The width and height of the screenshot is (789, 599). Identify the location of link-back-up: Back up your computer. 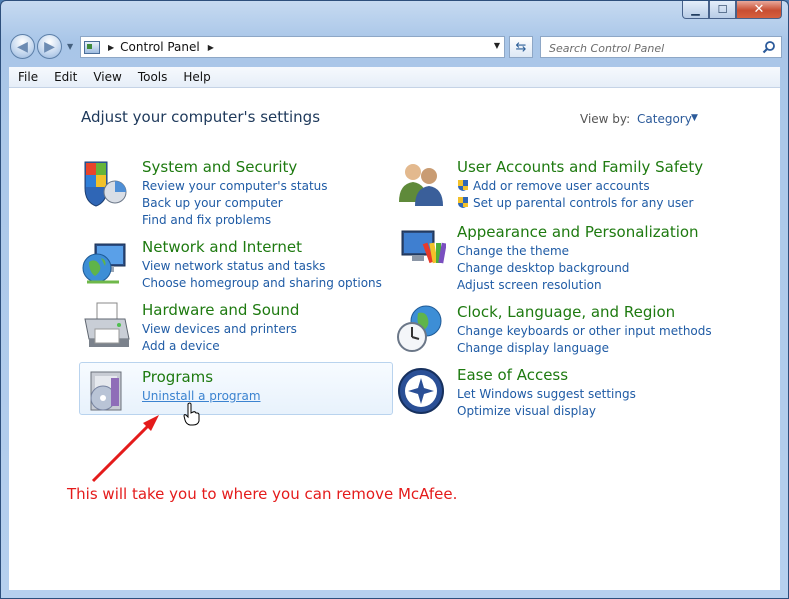
(235, 203).